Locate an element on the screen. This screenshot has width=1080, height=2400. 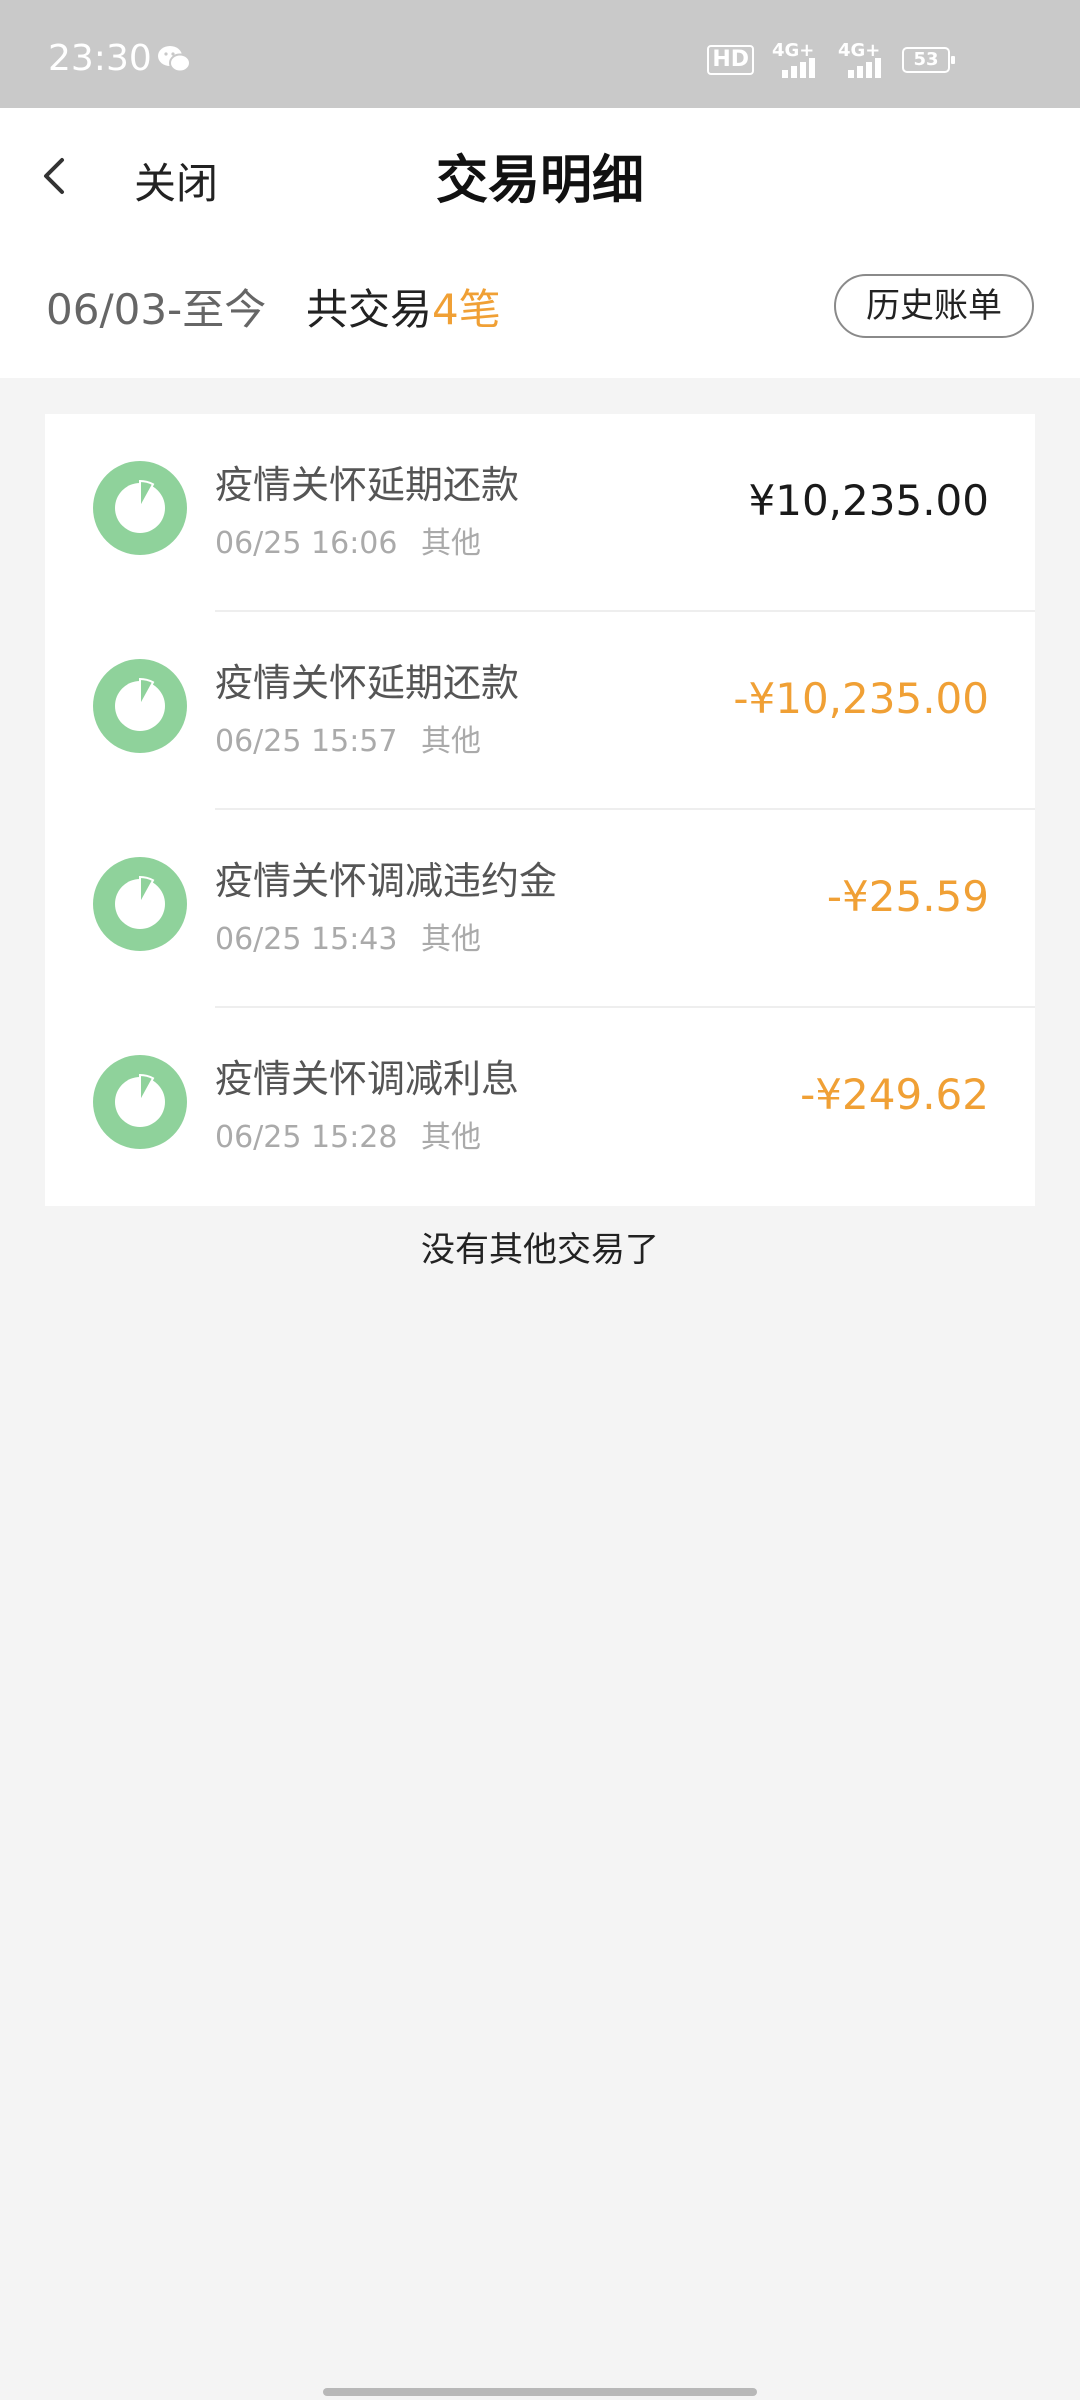
transaction-amount: -¥10,235.00 is located at coordinates (861, 698).